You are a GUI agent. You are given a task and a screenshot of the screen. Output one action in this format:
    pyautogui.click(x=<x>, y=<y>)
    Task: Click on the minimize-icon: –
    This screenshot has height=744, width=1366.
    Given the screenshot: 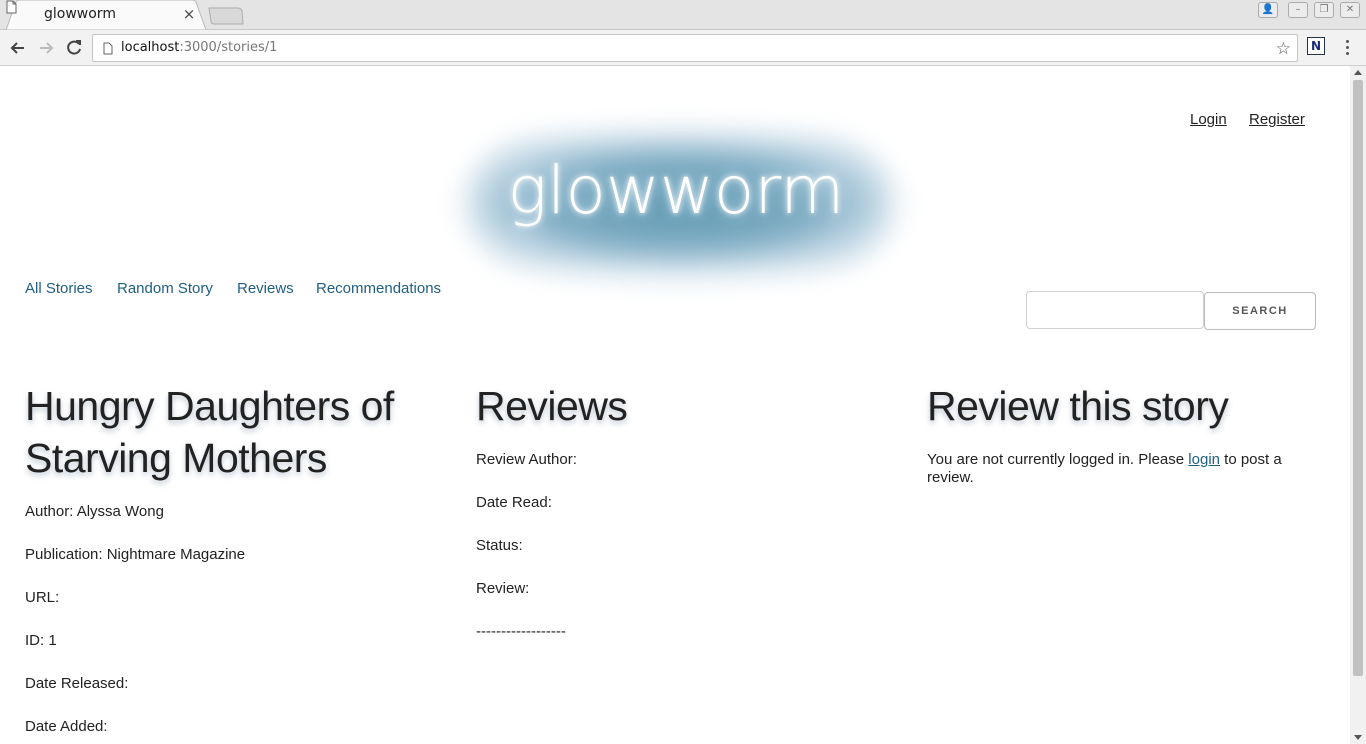 What is the action you would take?
    pyautogui.click(x=1298, y=10)
    